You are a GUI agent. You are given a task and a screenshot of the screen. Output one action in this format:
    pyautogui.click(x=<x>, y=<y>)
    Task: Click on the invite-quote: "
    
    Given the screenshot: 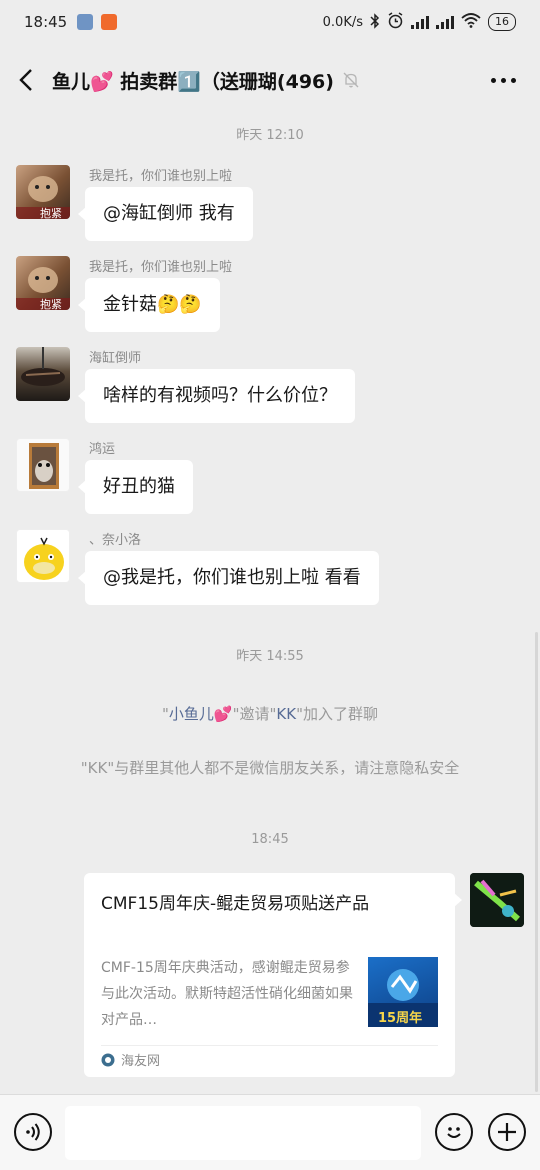 What is the action you would take?
    pyautogui.click(x=165, y=714)
    